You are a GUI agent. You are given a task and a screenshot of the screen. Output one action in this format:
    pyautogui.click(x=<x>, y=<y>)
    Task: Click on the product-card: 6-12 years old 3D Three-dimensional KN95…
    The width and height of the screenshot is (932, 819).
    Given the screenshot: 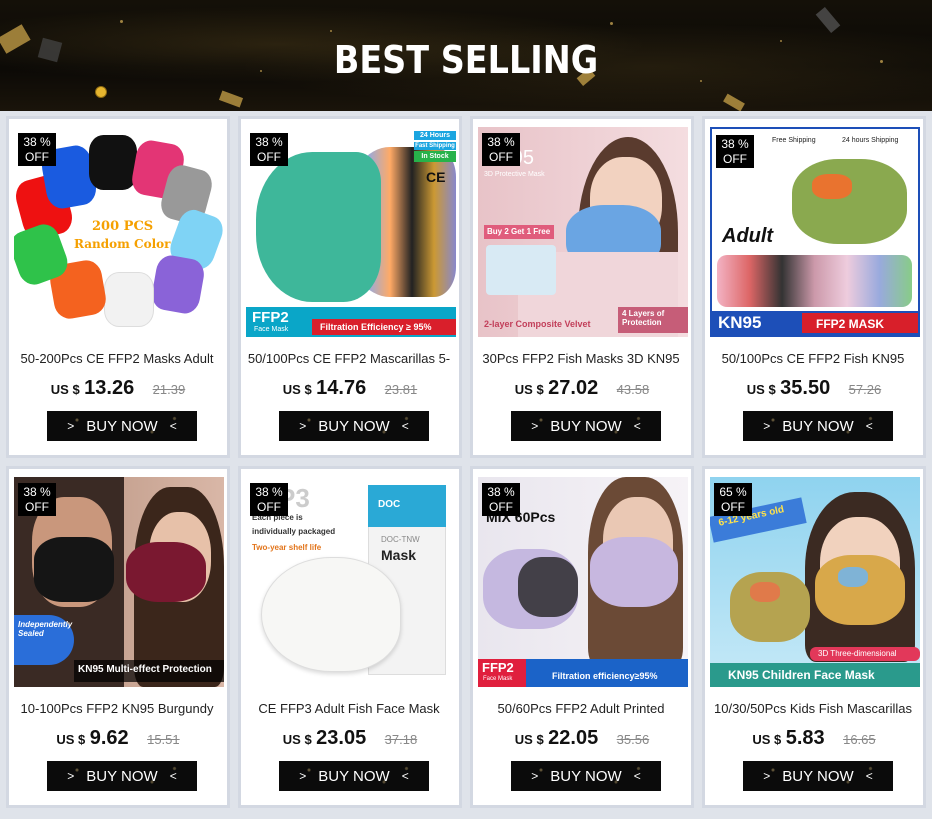 What is the action you would take?
    pyautogui.click(x=814, y=637)
    